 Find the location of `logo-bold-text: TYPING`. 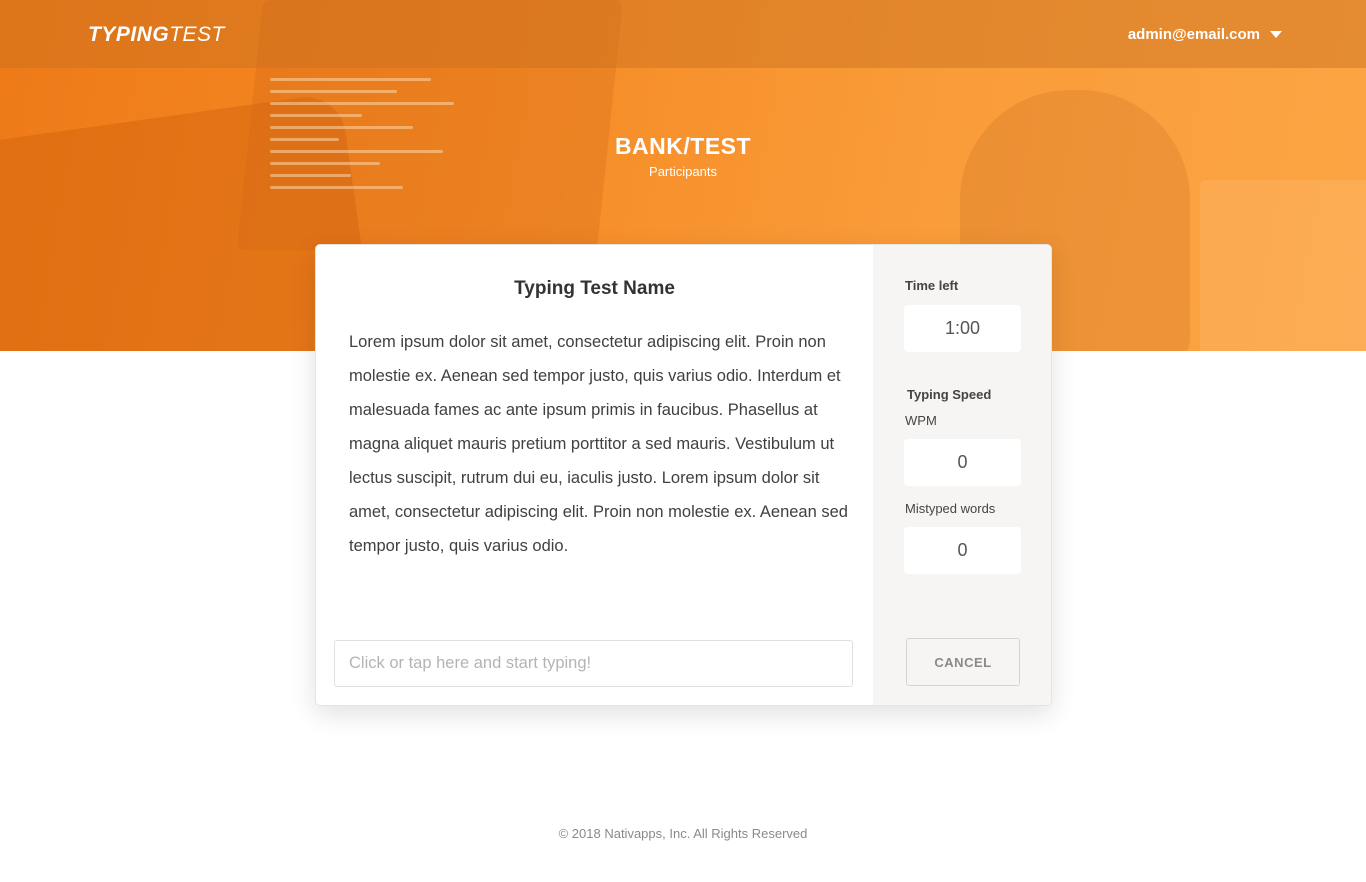

logo-bold-text: TYPING is located at coordinates (129, 34).